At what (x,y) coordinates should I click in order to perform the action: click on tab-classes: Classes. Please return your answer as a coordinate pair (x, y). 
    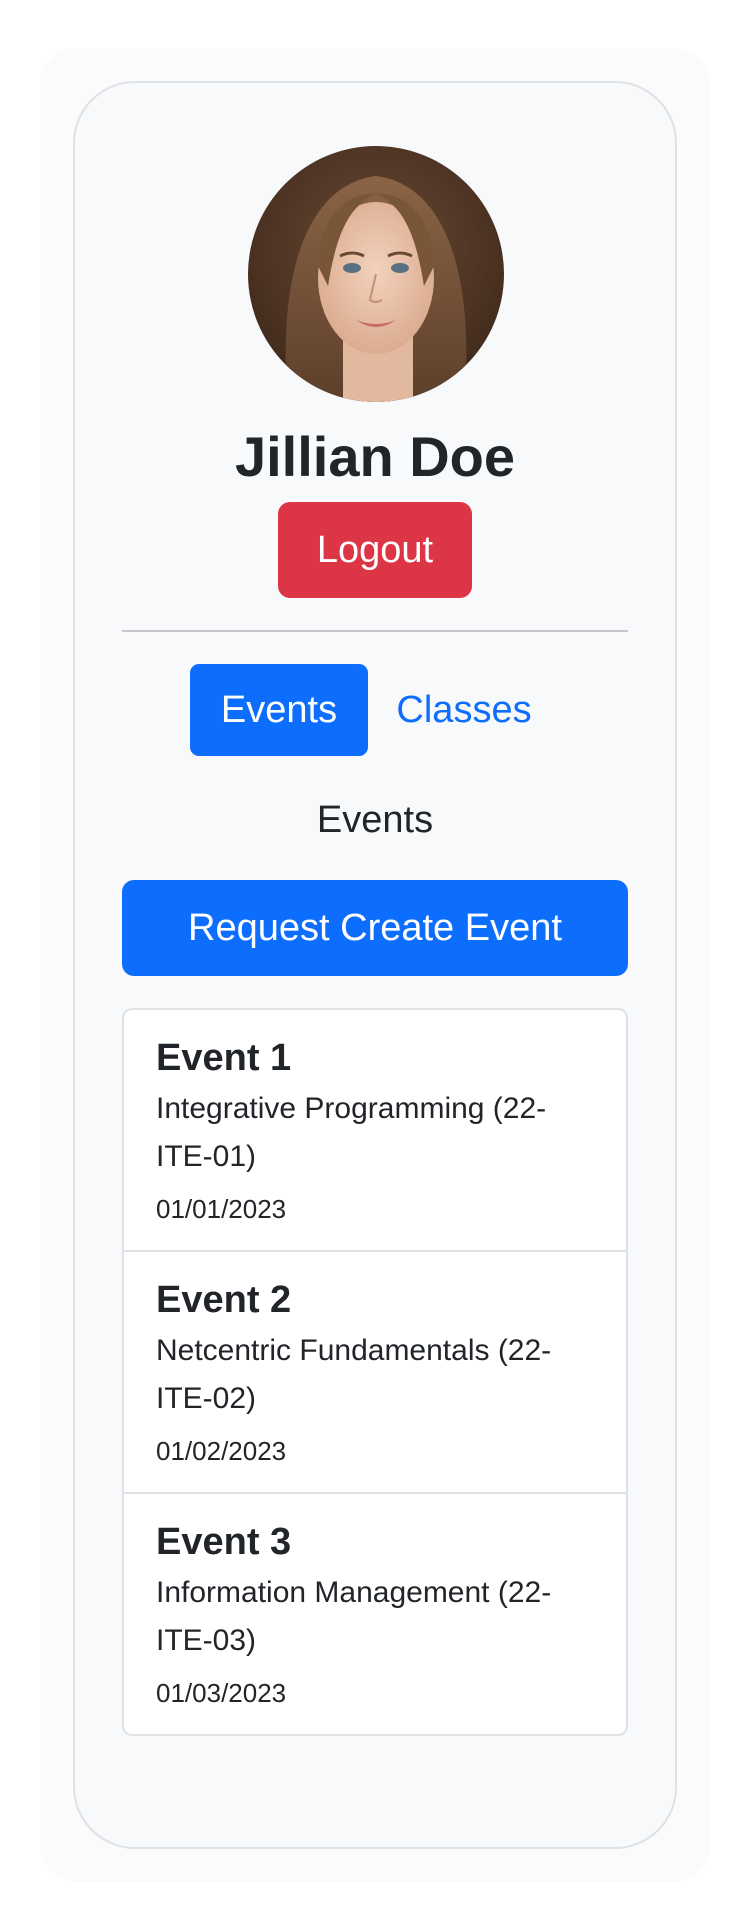
    Looking at the image, I should click on (464, 710).